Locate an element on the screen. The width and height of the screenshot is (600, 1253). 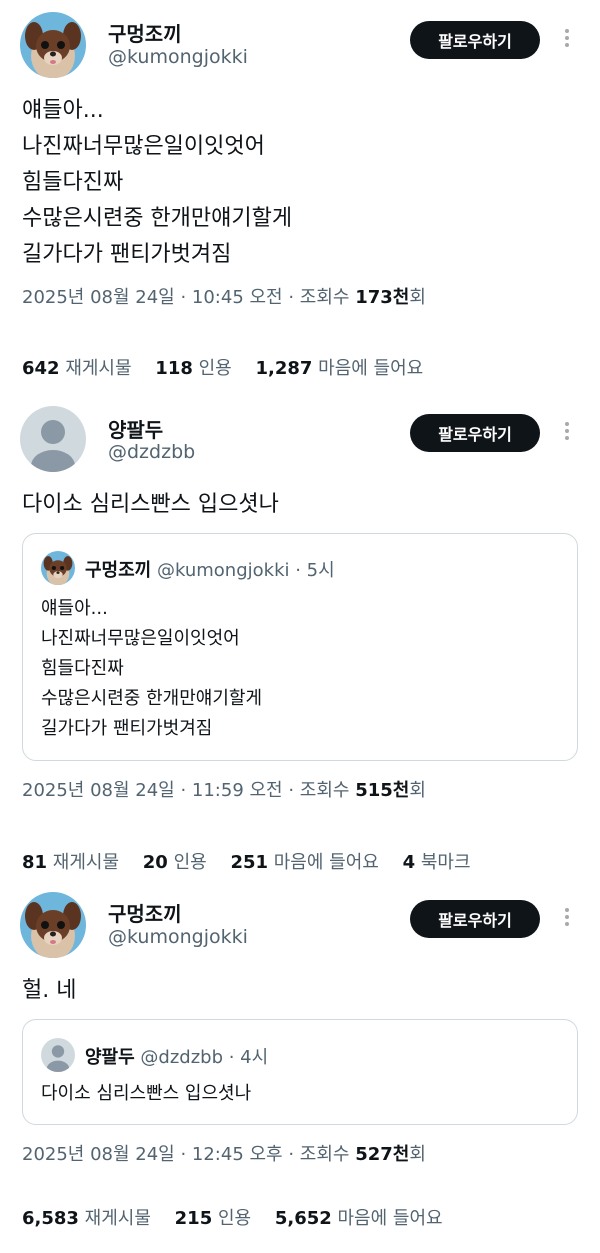
quote-stat: 118 인용 is located at coordinates (193, 368).